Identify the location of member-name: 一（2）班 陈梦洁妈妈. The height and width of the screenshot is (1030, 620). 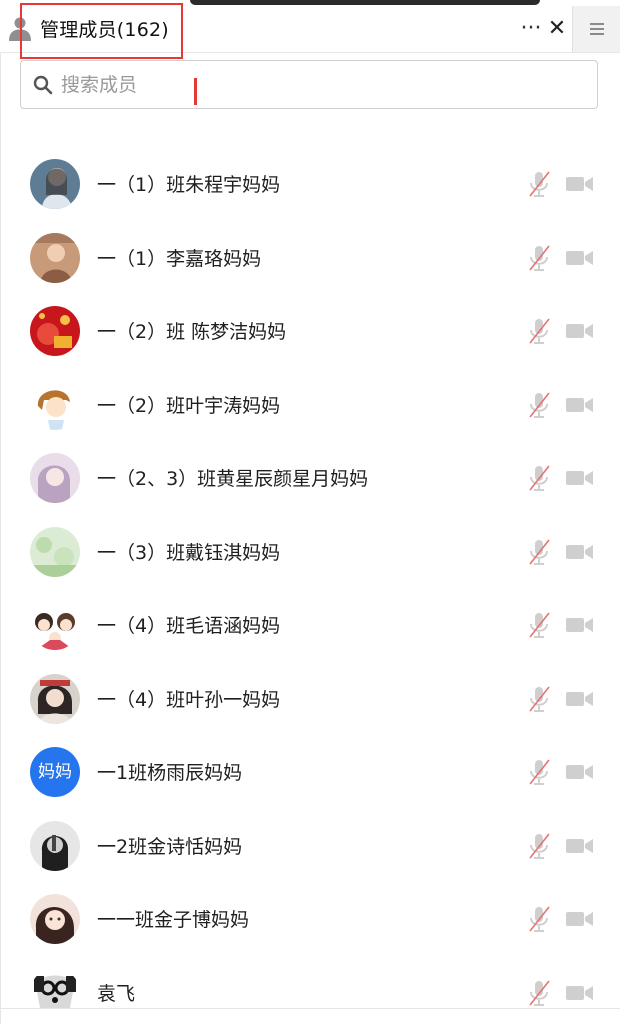
(192, 332).